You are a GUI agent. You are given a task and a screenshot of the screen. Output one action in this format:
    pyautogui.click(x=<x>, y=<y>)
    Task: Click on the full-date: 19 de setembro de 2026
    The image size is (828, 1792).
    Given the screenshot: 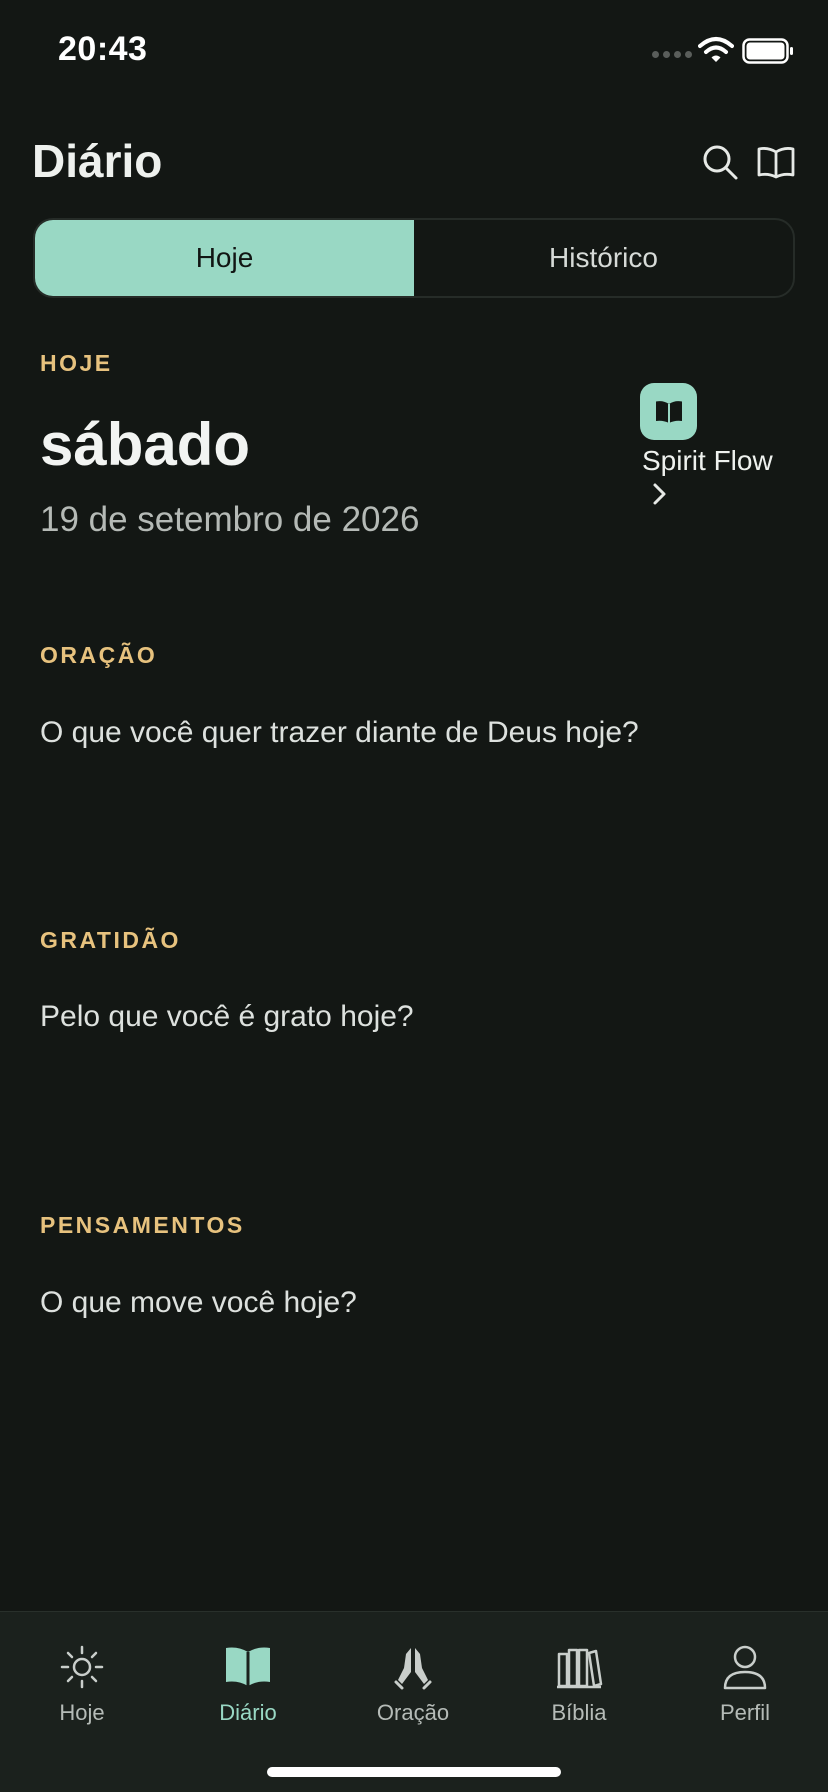 What is the action you would take?
    pyautogui.click(x=230, y=519)
    